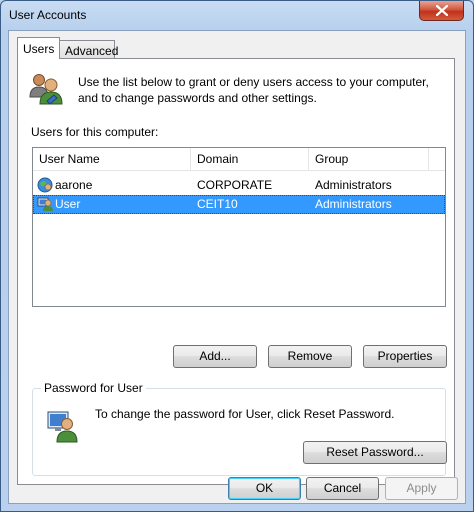  Describe the element at coordinates (45, 186) in the screenshot. I see `domain-user-icon` at that location.